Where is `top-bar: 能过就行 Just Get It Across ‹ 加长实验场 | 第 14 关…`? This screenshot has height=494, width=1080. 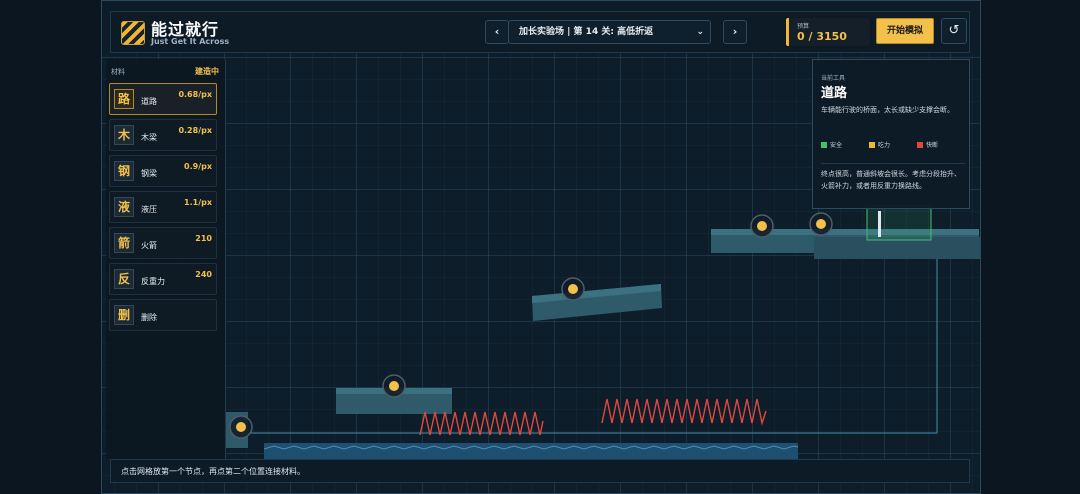
top-bar: 能过就行 Just Get It Across ‹ 加长实验场 | 第 14 关… is located at coordinates (540, 32).